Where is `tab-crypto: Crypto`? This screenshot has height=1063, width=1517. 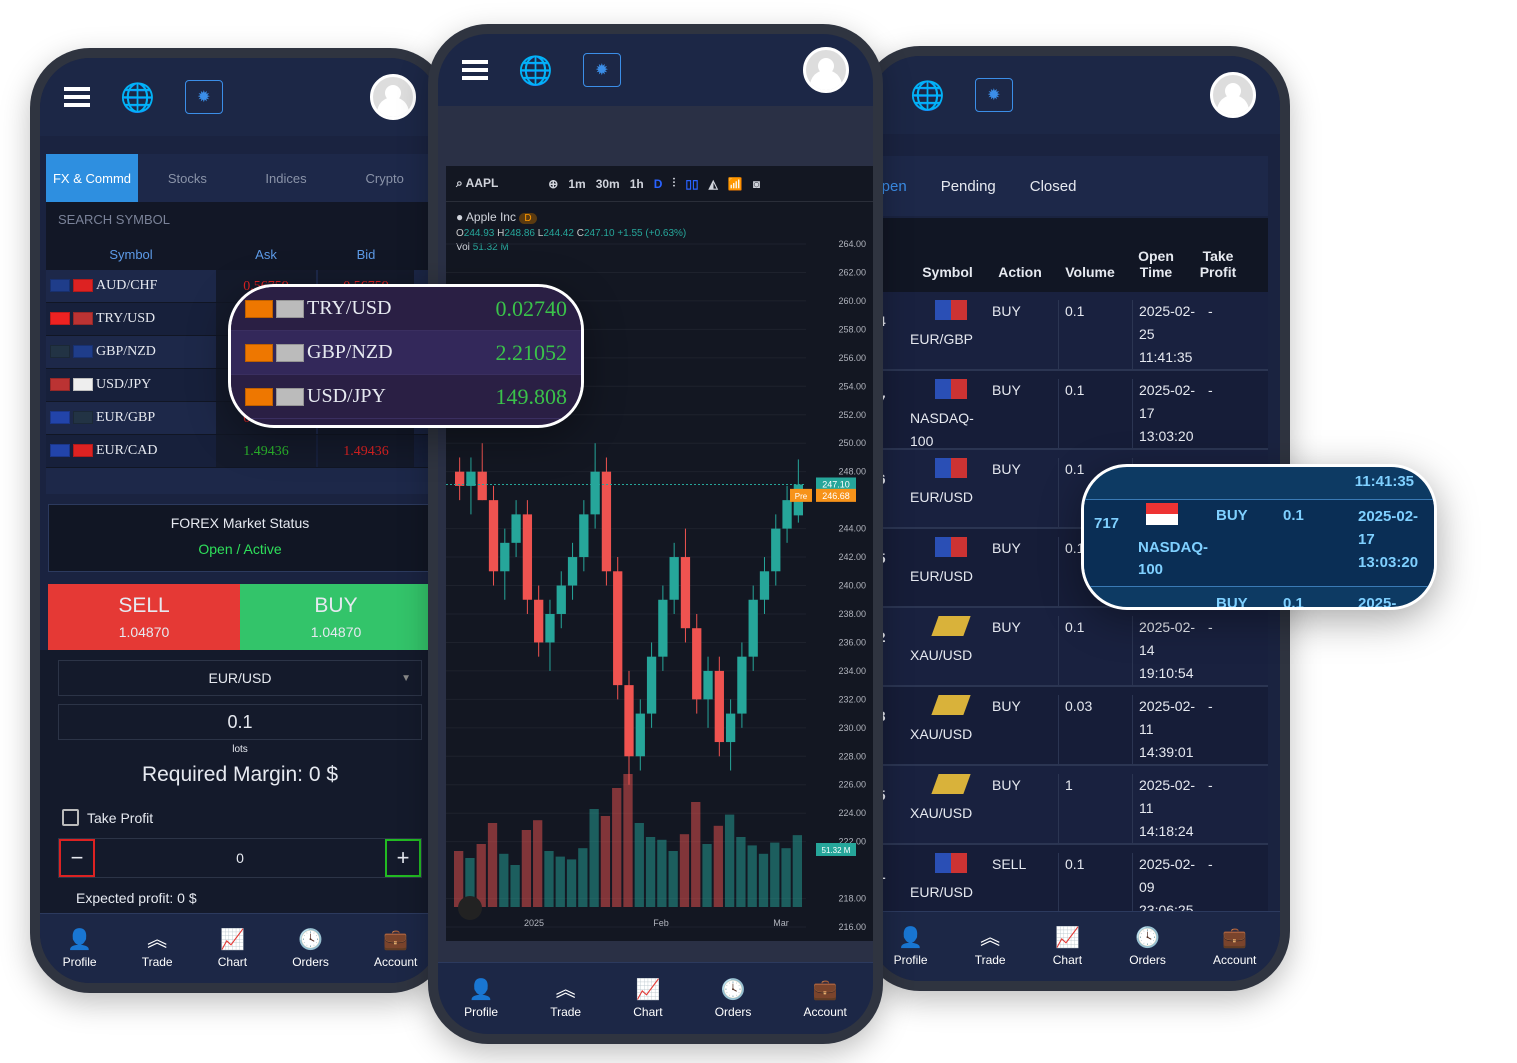
tab-crypto: Crypto is located at coordinates (384, 178).